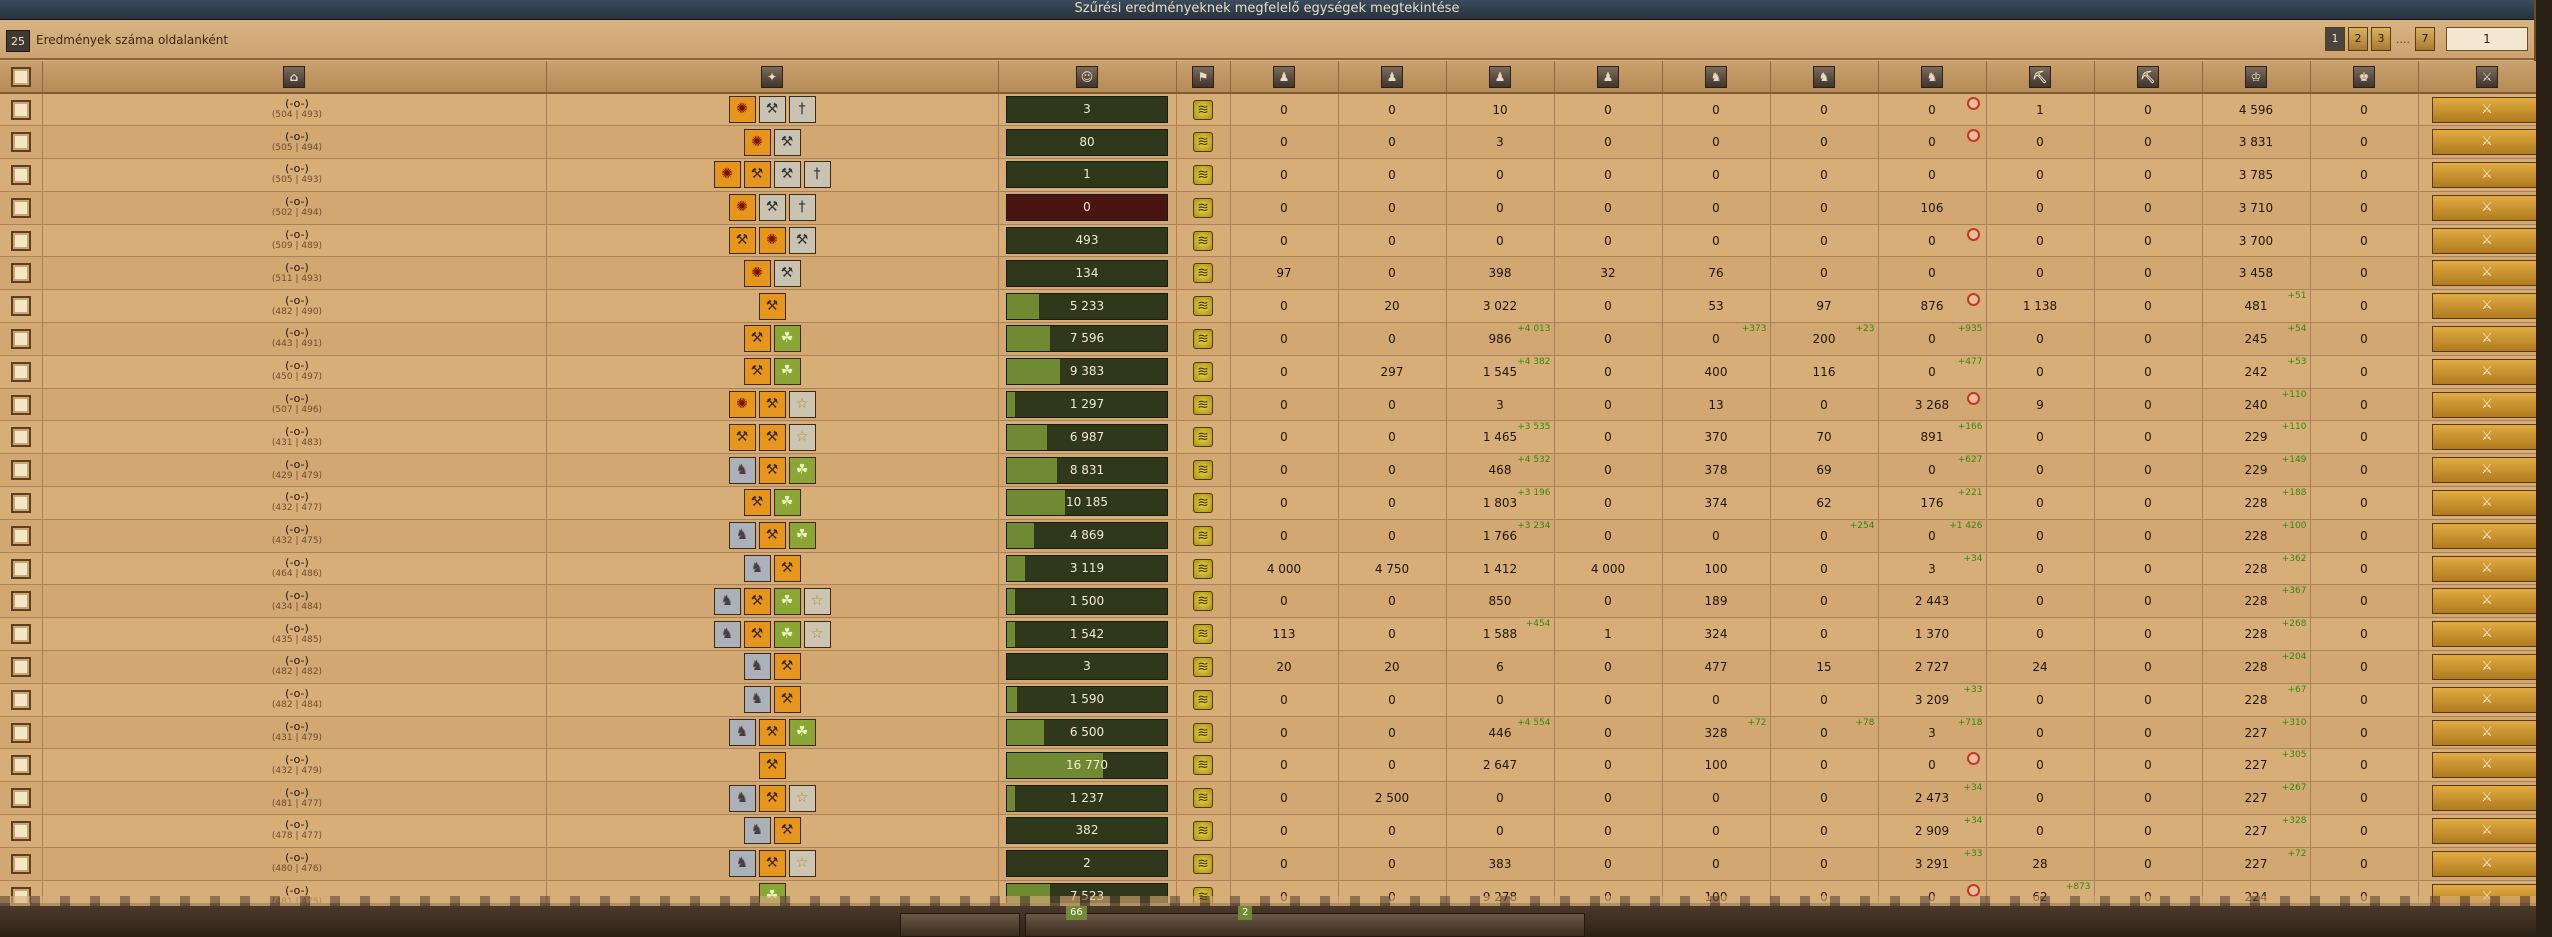 The image size is (2552, 937). Describe the element at coordinates (294, 470) in the screenshot. I see `village-cell: (-o-) (429 | 479)` at that location.